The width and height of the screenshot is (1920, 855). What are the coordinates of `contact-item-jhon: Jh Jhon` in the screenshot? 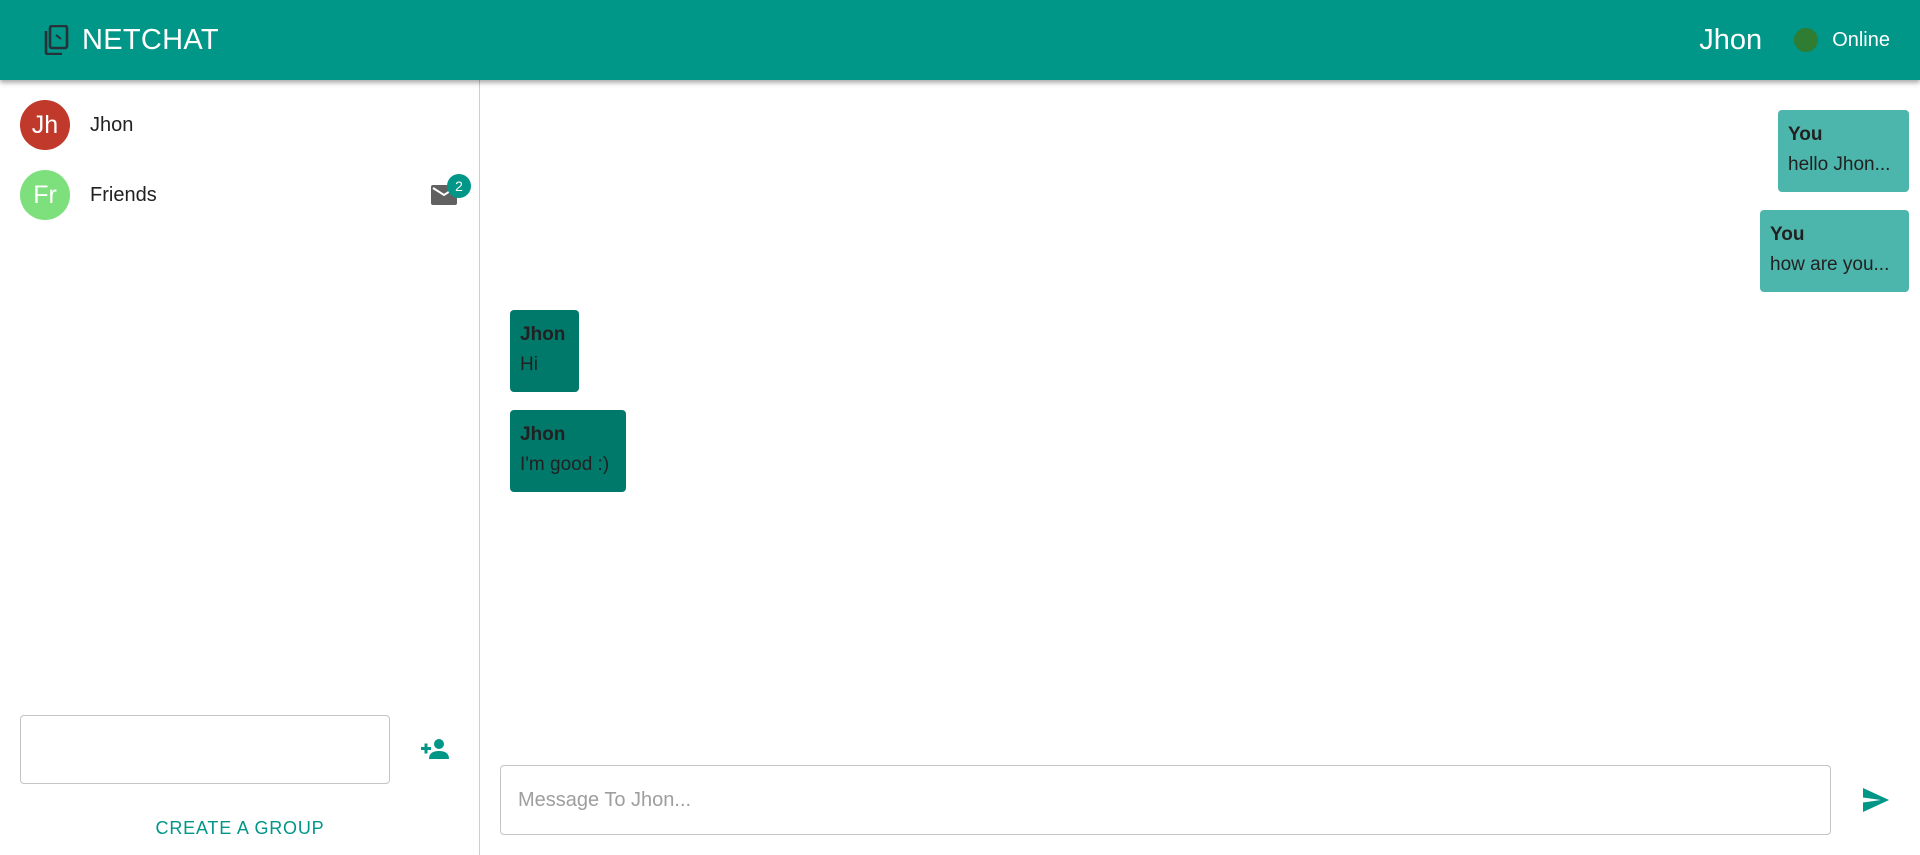 It's located at (240, 125).